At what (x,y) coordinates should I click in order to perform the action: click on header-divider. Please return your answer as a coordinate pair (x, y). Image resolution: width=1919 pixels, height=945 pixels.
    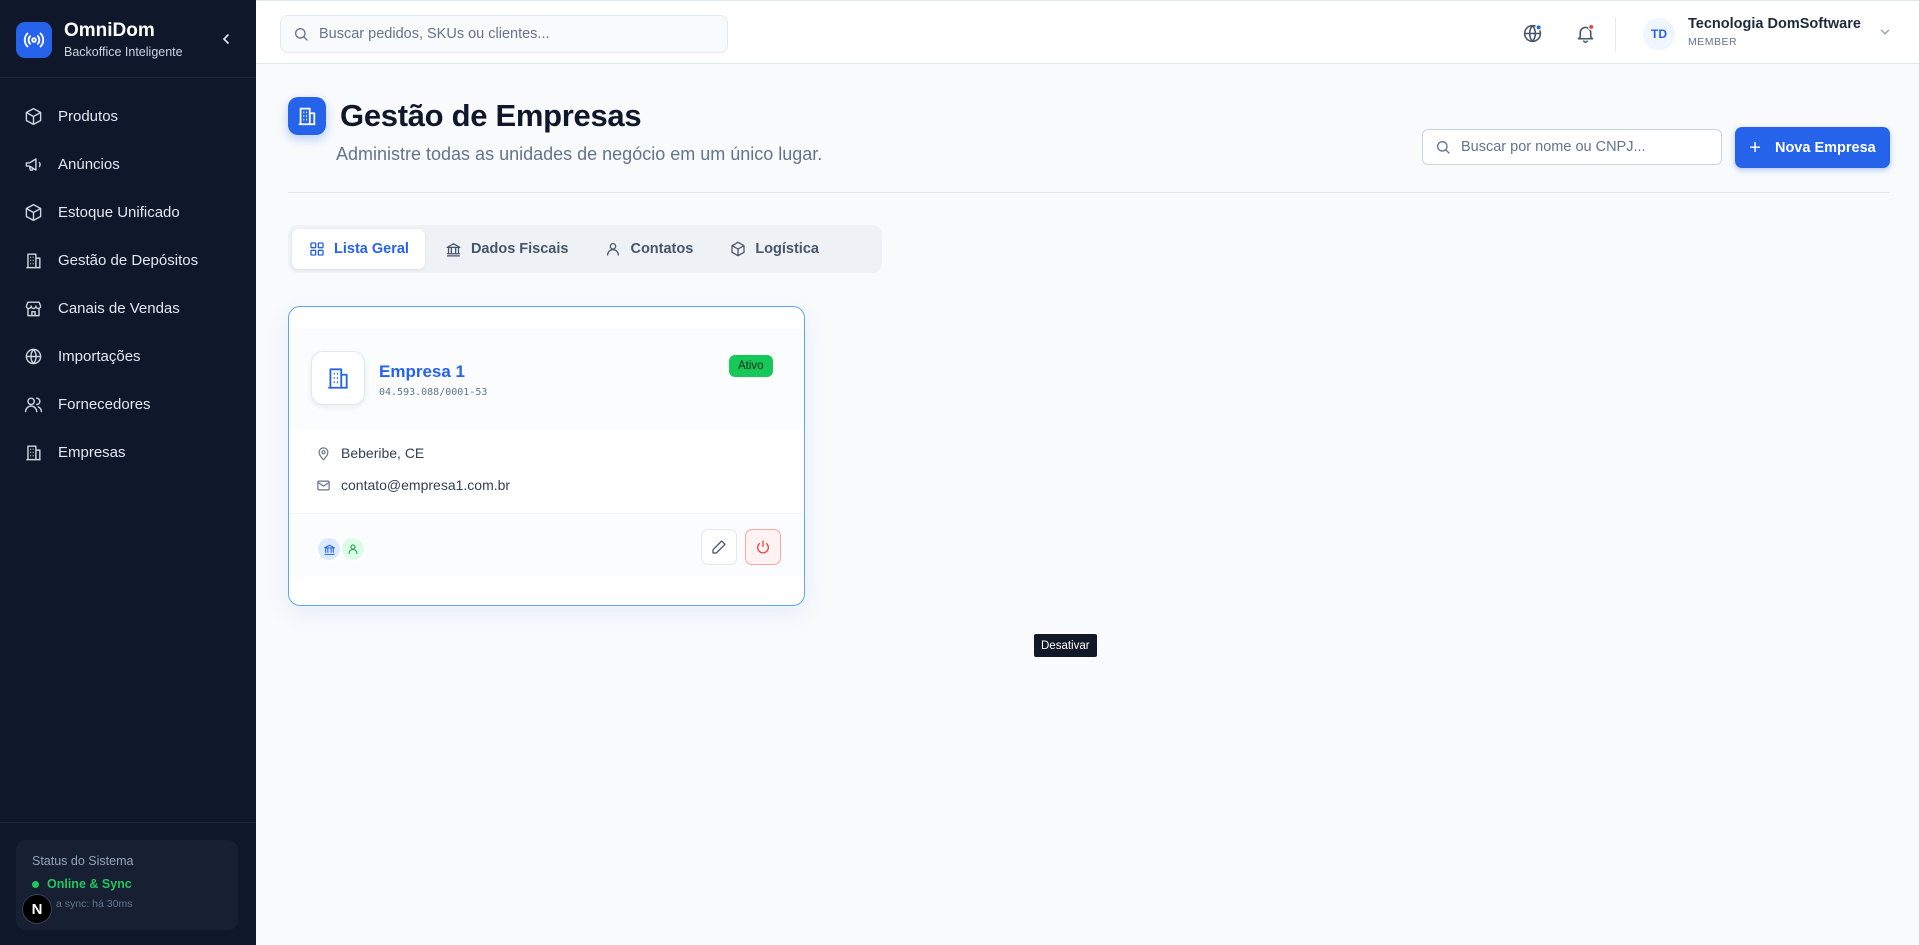
    Looking at the image, I should click on (1089, 192).